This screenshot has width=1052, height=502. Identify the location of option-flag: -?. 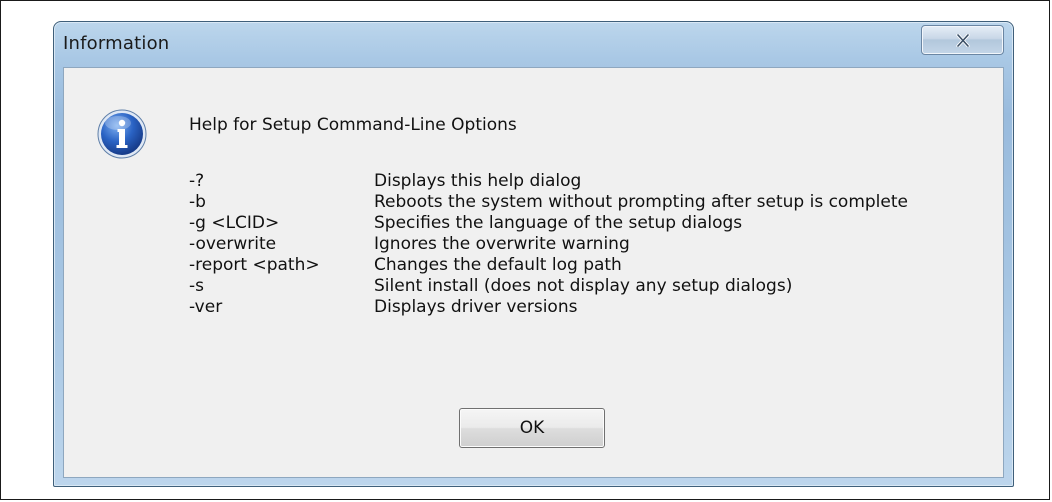
(197, 181).